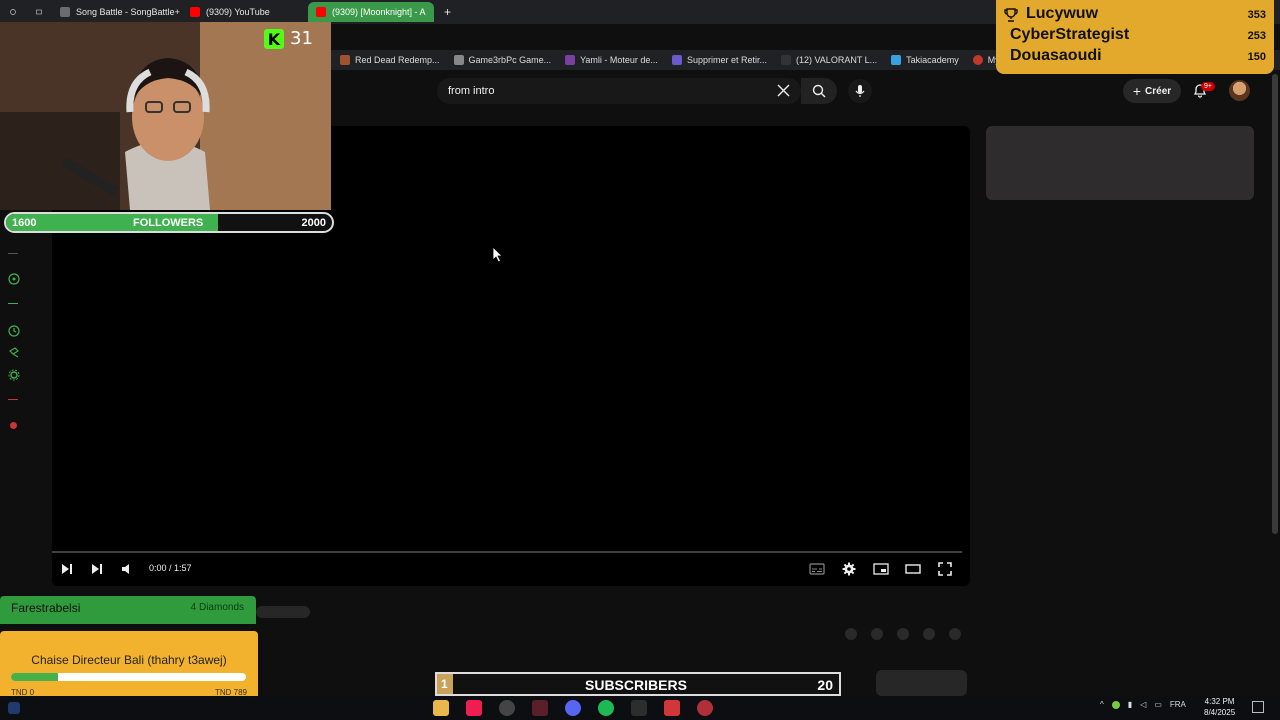 Image resolution: width=1280 pixels, height=720 pixels. I want to click on page-scrollbar, so click(1275, 304).